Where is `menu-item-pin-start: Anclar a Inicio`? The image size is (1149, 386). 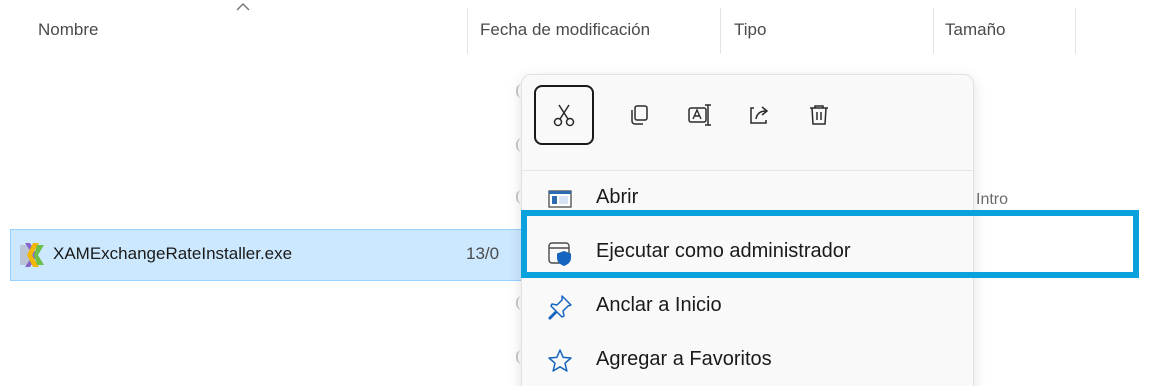
menu-item-pin-start: Anclar a Inicio is located at coordinates (747, 307).